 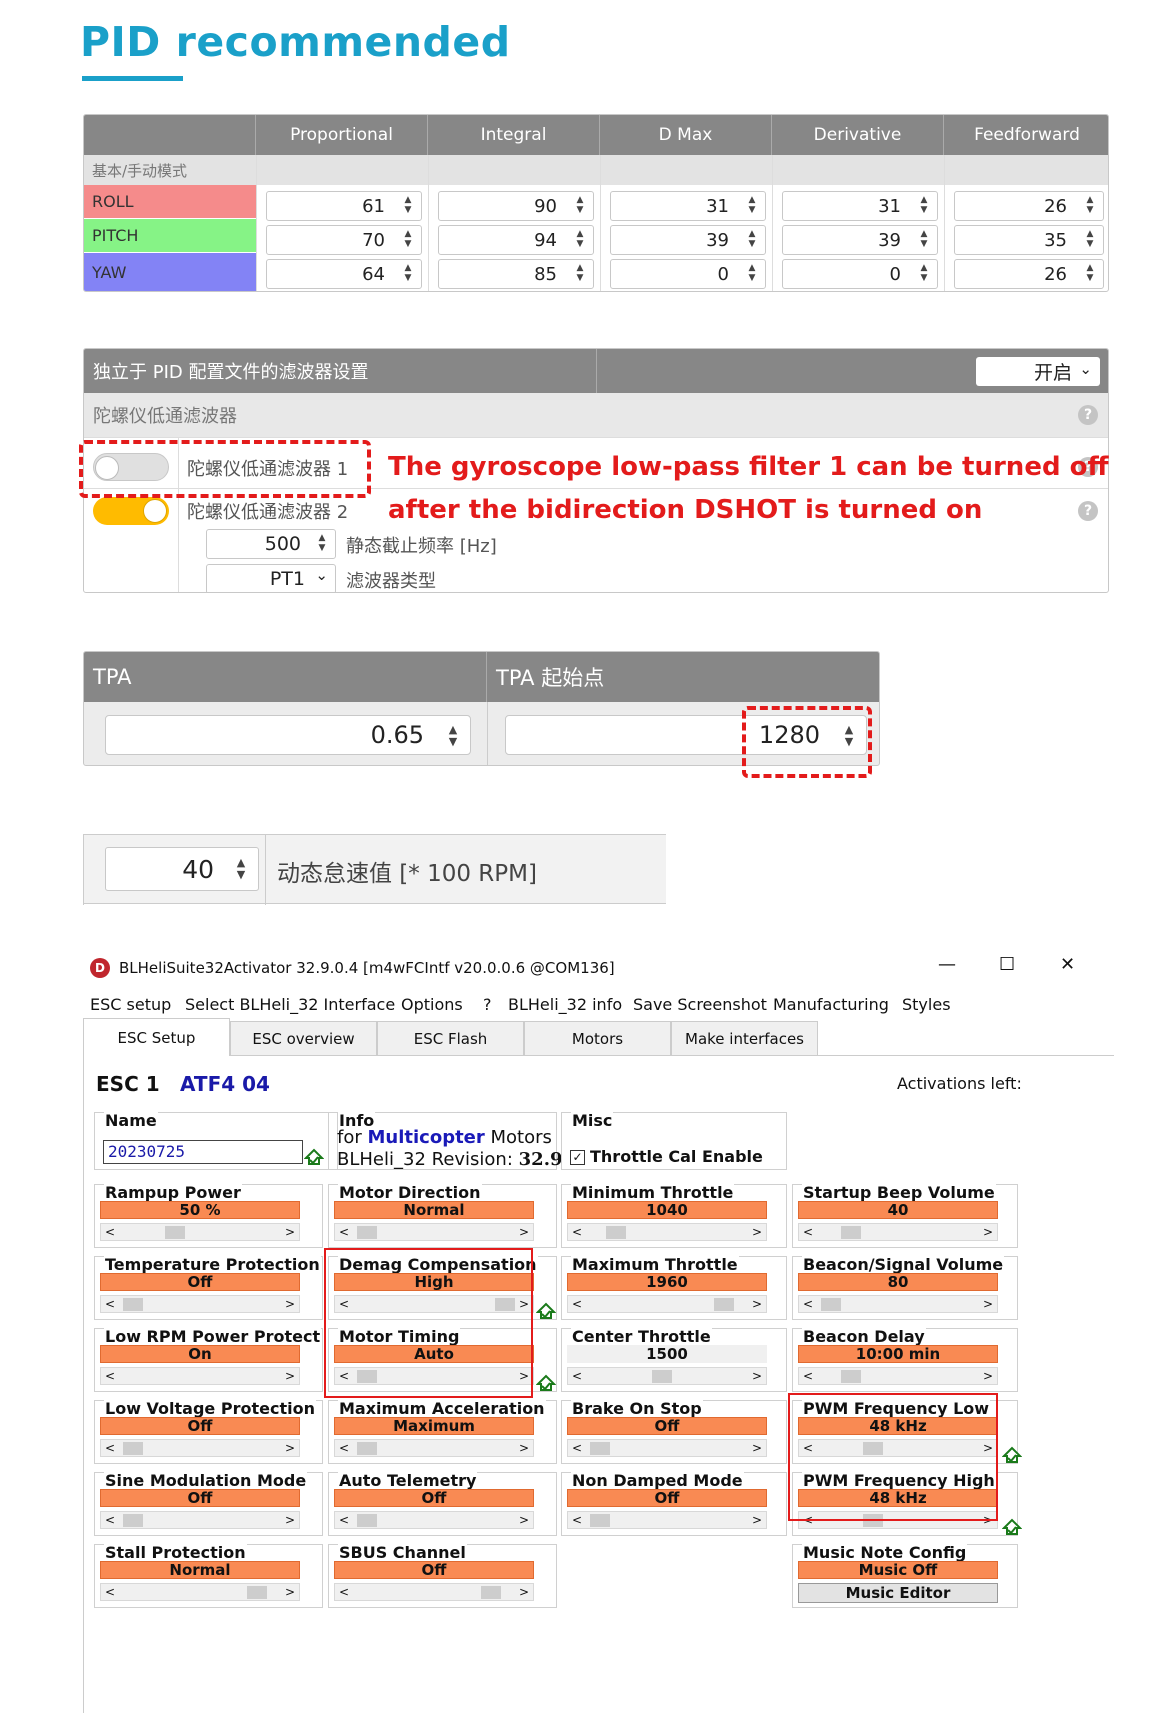 I want to click on low-rpm-protect-group: Low RPM Power Protect On < >, so click(x=208, y=1359).